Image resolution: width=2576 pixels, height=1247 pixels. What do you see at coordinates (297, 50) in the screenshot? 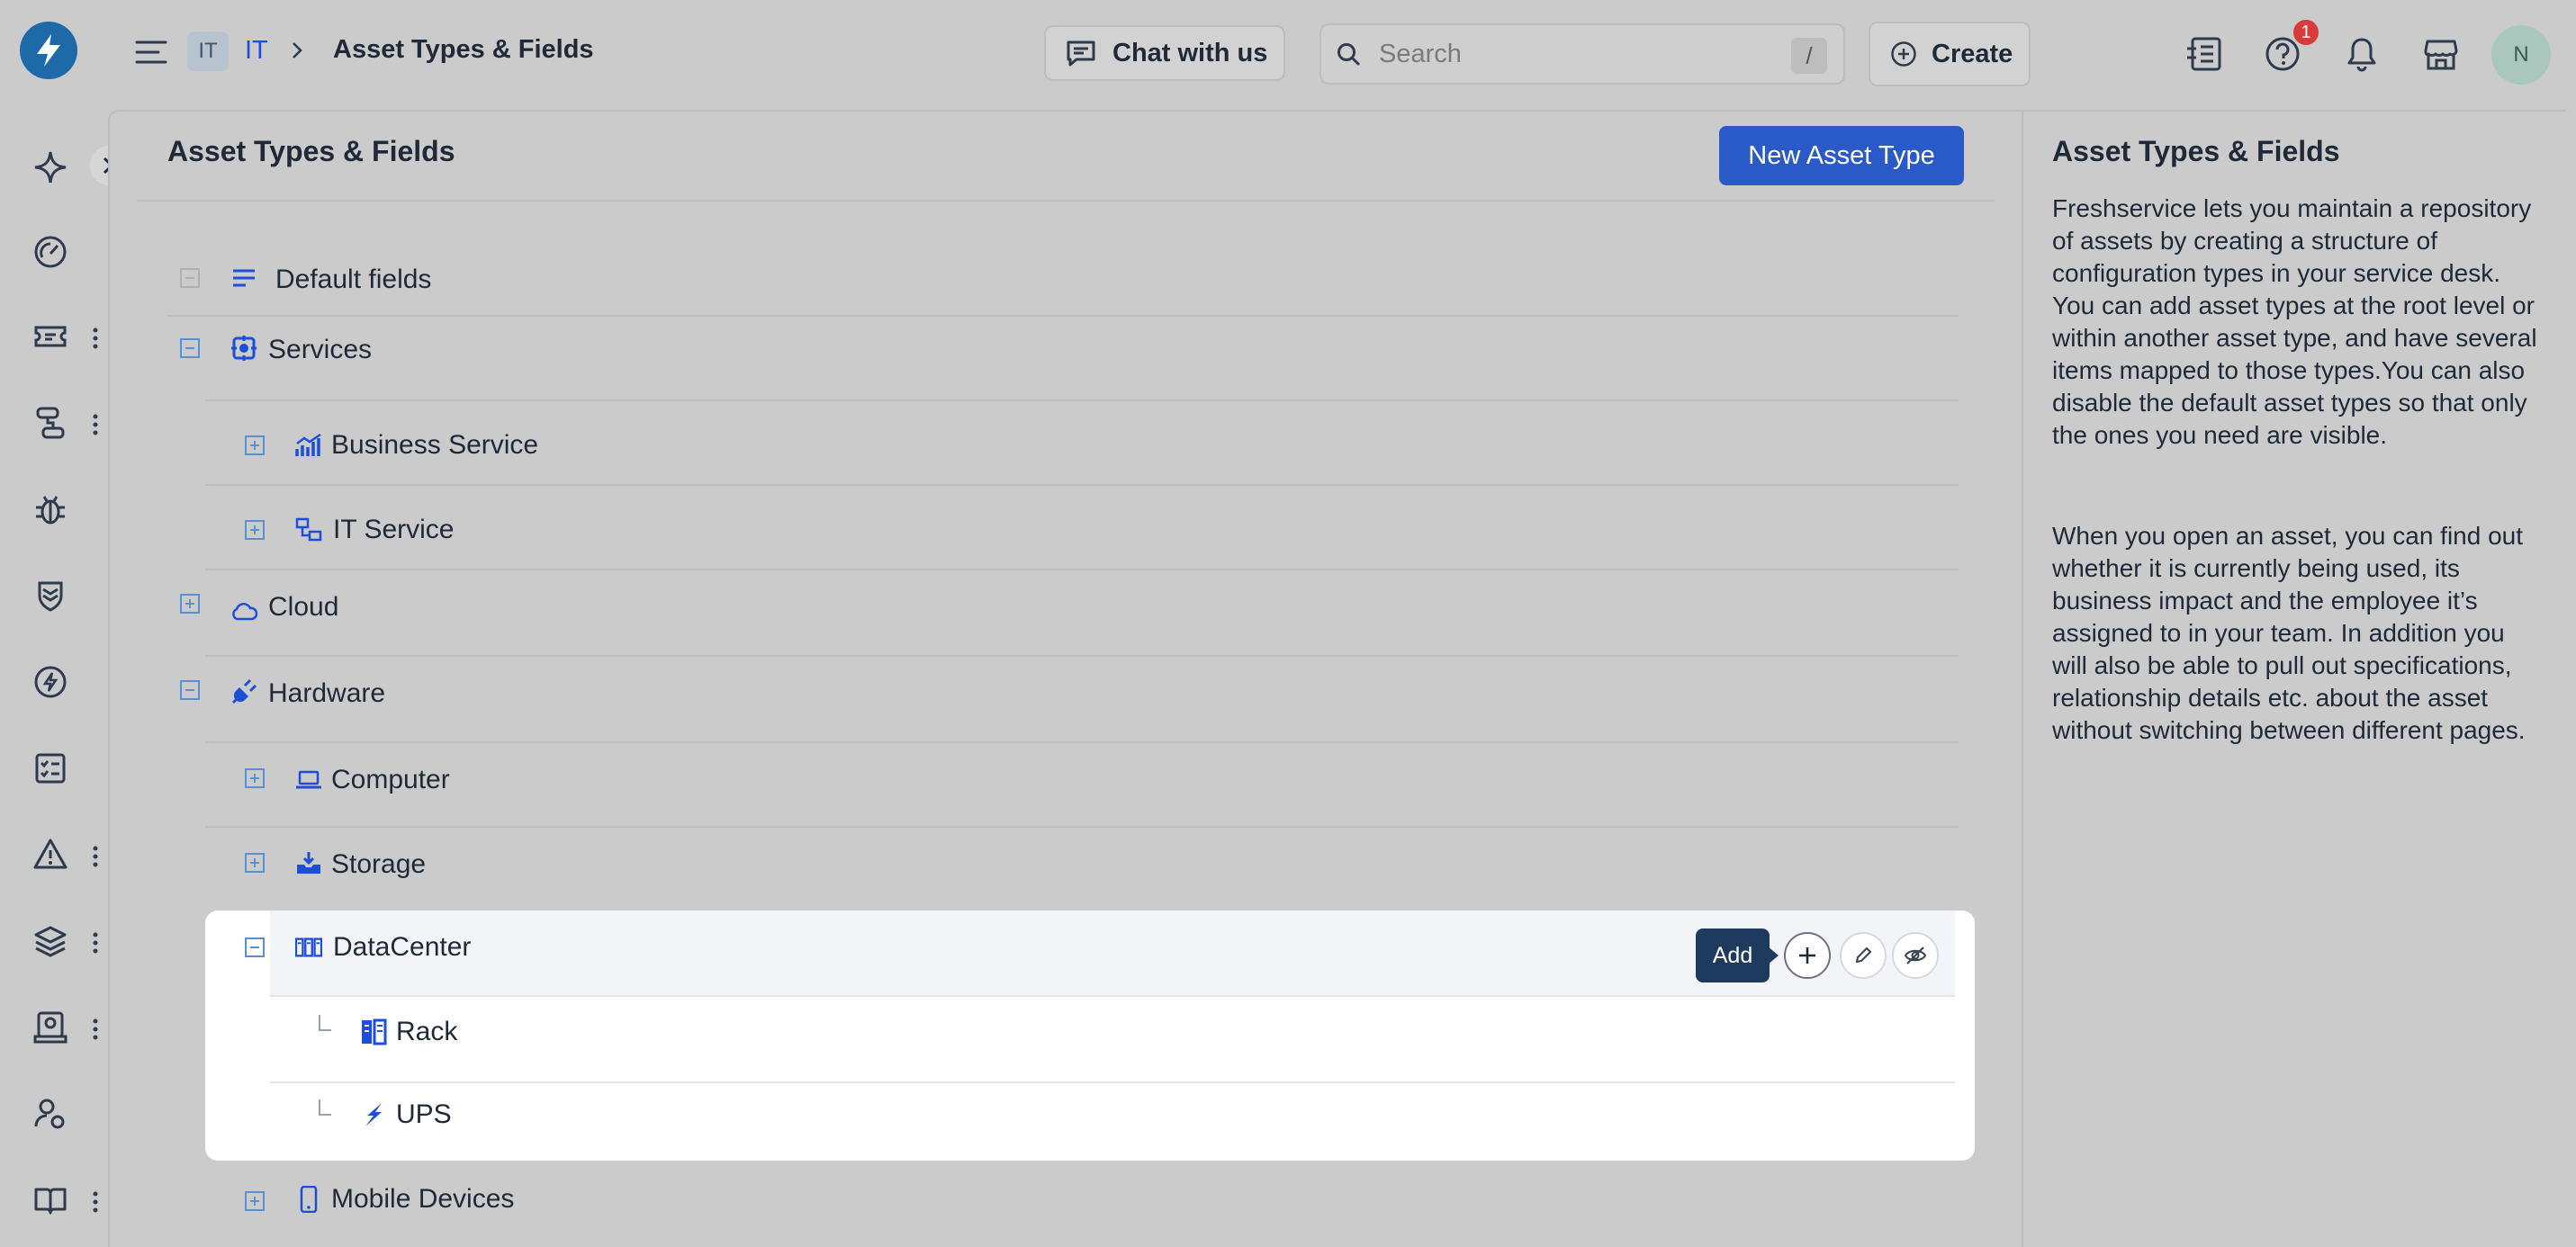
I see `chevron-right-icon` at bounding box center [297, 50].